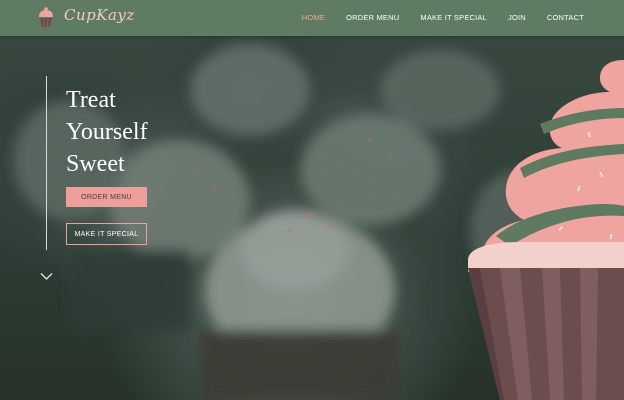 Image resolution: width=624 pixels, height=400 pixels. What do you see at coordinates (453, 17) in the screenshot?
I see `nav-make-it-special: MAKE IT SPECIAL` at bounding box center [453, 17].